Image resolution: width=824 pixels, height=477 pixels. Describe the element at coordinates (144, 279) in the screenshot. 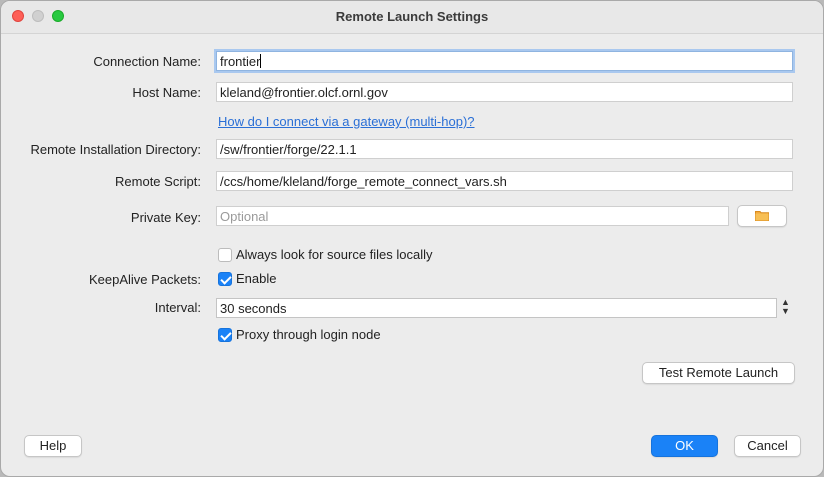

I see `keepalive-label: KeepAlive Packets:` at that location.